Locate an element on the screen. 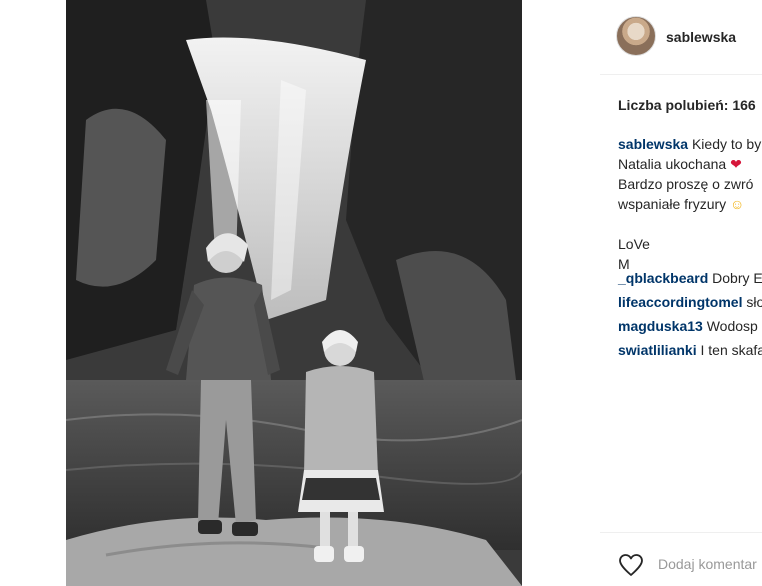 The height and width of the screenshot is (586, 762). caption-line: Kiedy to by is located at coordinates (726, 144).